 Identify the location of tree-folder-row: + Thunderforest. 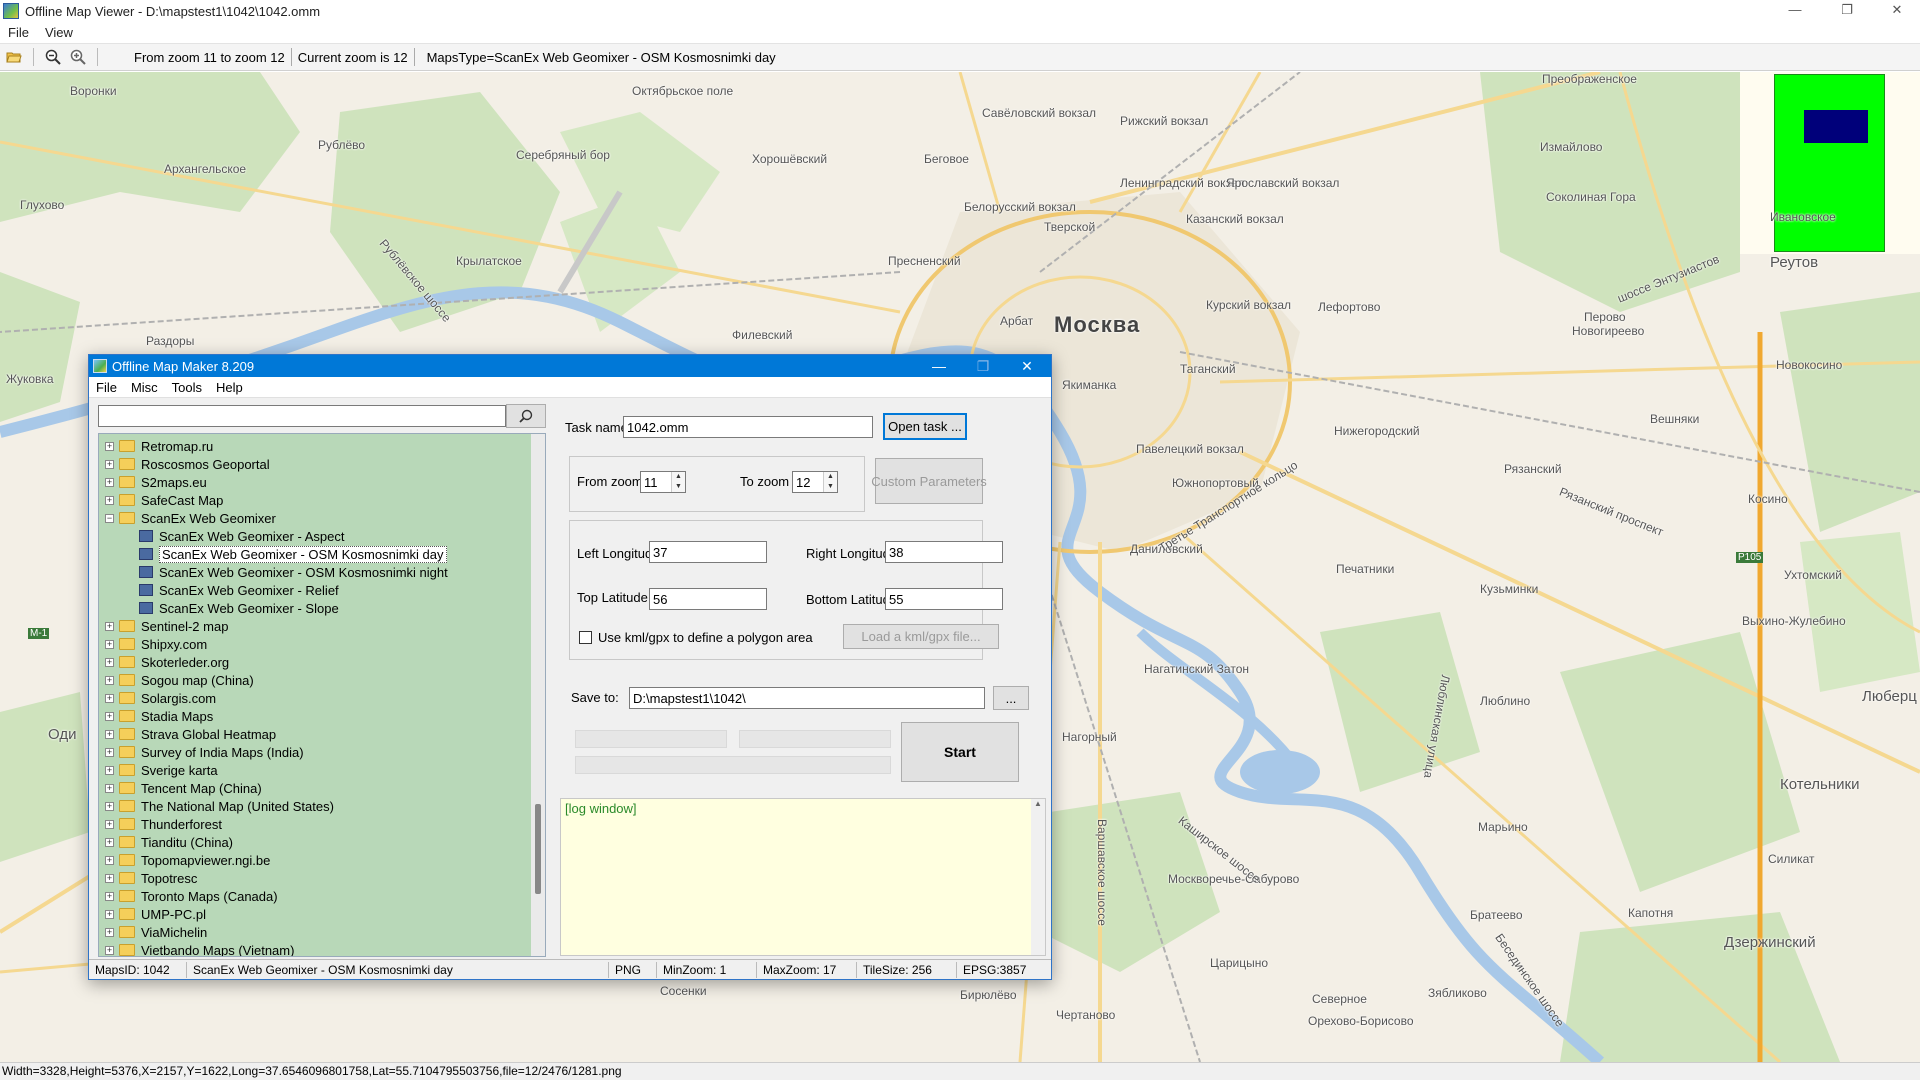
(163, 824).